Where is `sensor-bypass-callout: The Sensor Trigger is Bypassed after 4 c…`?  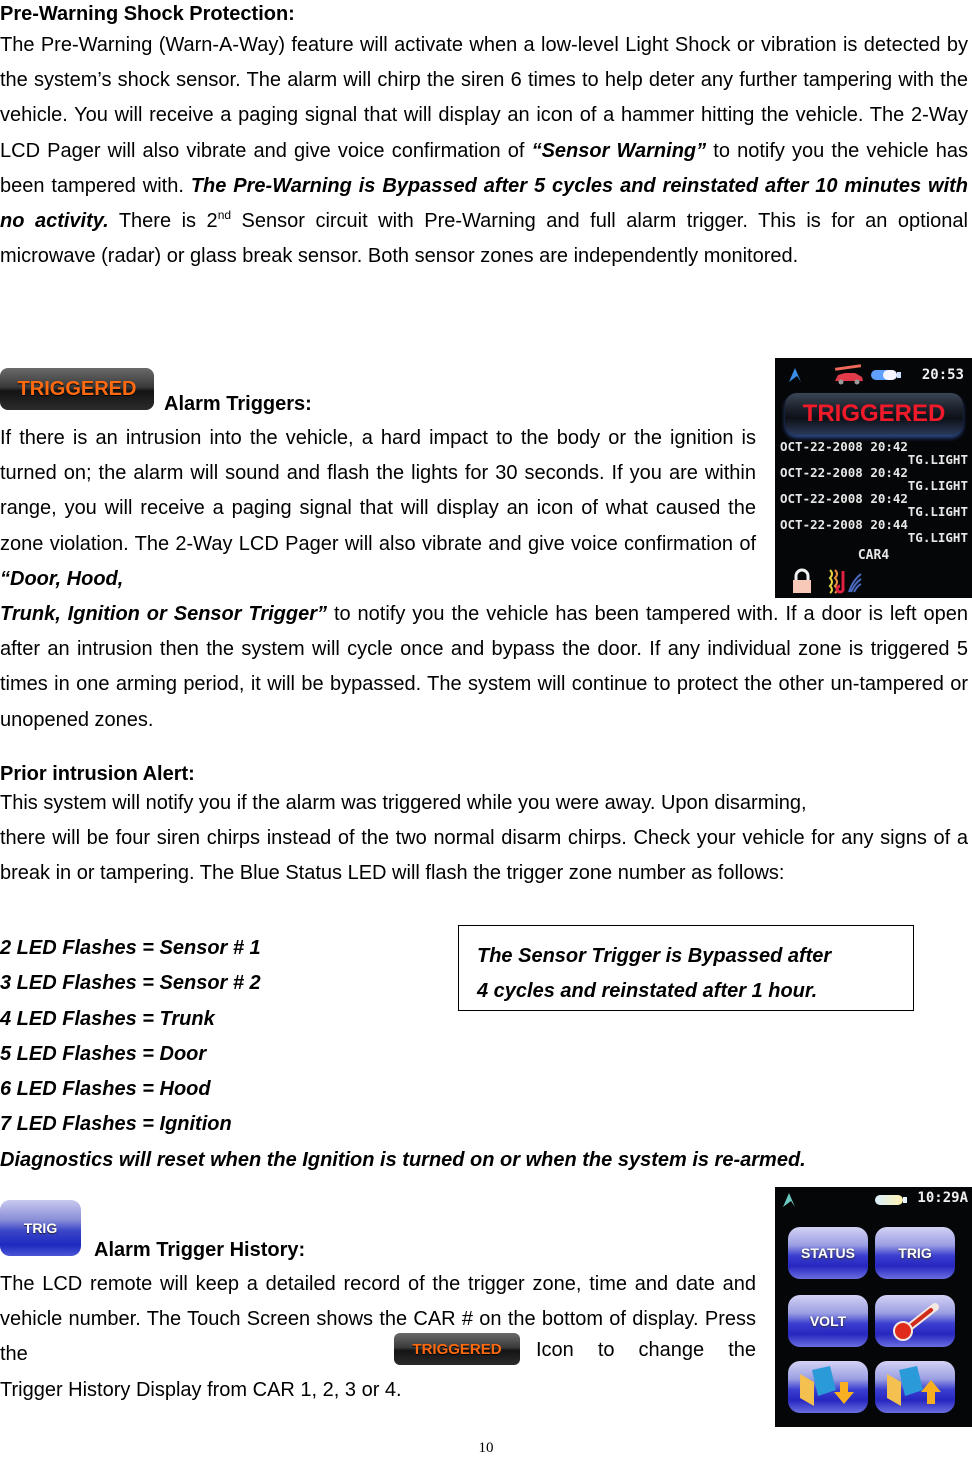 sensor-bypass-callout: The Sensor Trigger is Bypassed after 4 c… is located at coordinates (686, 968).